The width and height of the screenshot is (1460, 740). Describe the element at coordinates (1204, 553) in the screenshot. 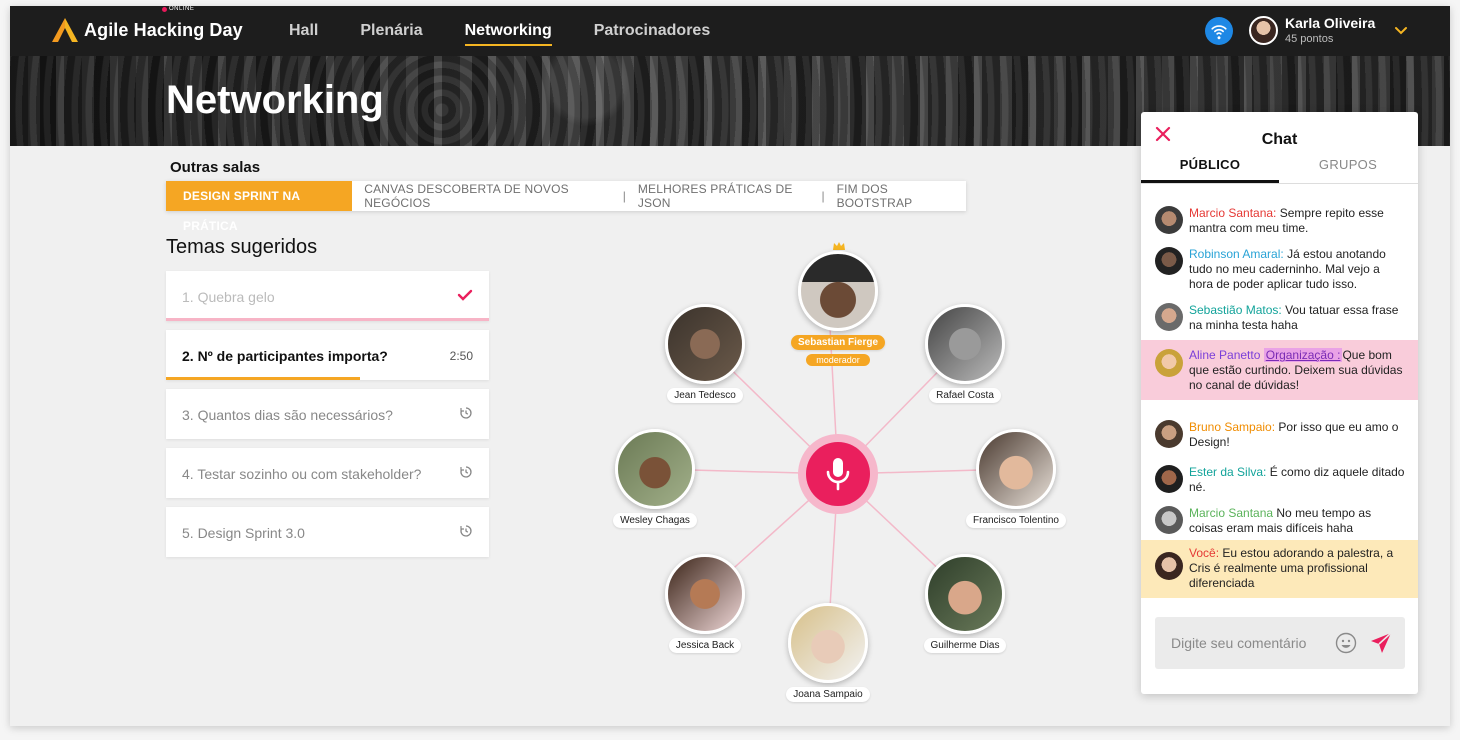

I see `message-author: Você:` at that location.